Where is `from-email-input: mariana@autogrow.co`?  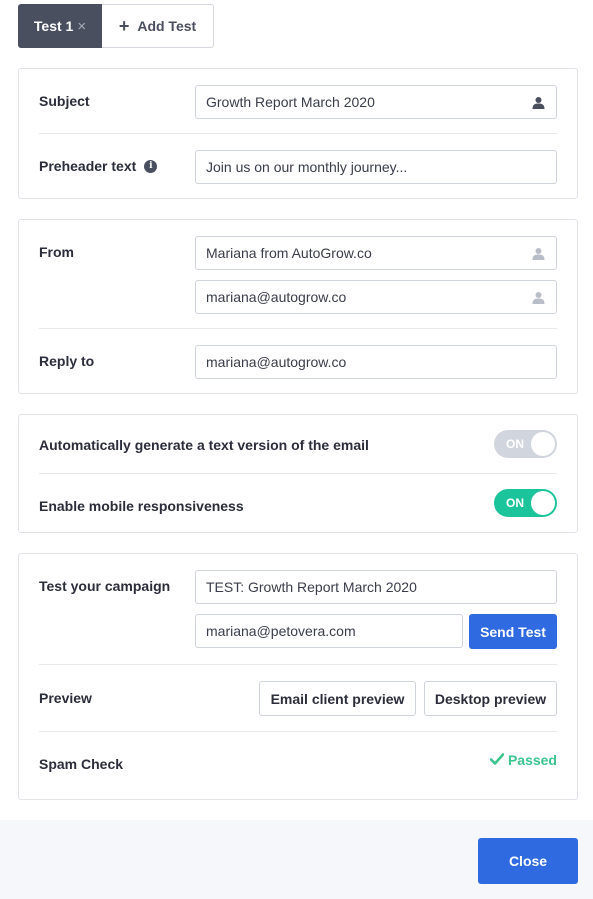 from-email-input: mariana@autogrow.co is located at coordinates (376, 297).